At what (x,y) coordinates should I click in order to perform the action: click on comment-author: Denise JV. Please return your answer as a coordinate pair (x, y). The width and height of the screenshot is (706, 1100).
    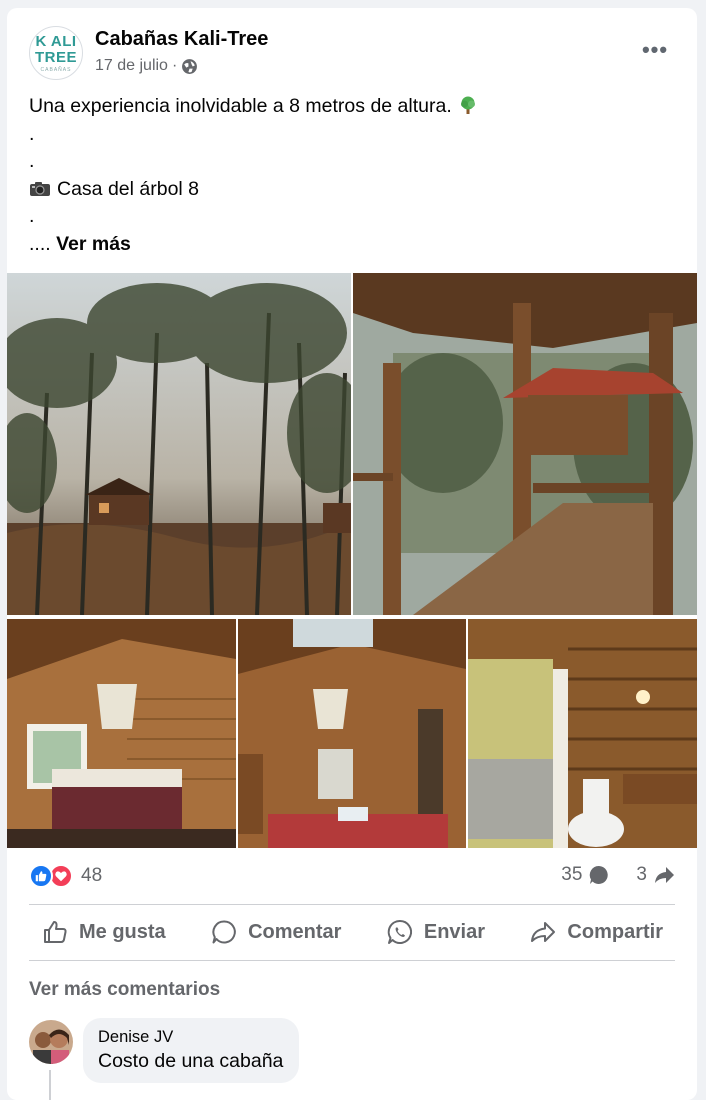
    Looking at the image, I should click on (190, 1037).